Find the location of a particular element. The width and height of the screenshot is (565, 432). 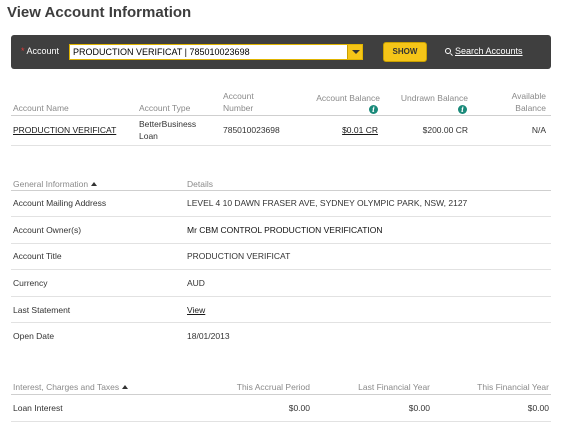

general-info-header: General Information is located at coordinates (55, 184).